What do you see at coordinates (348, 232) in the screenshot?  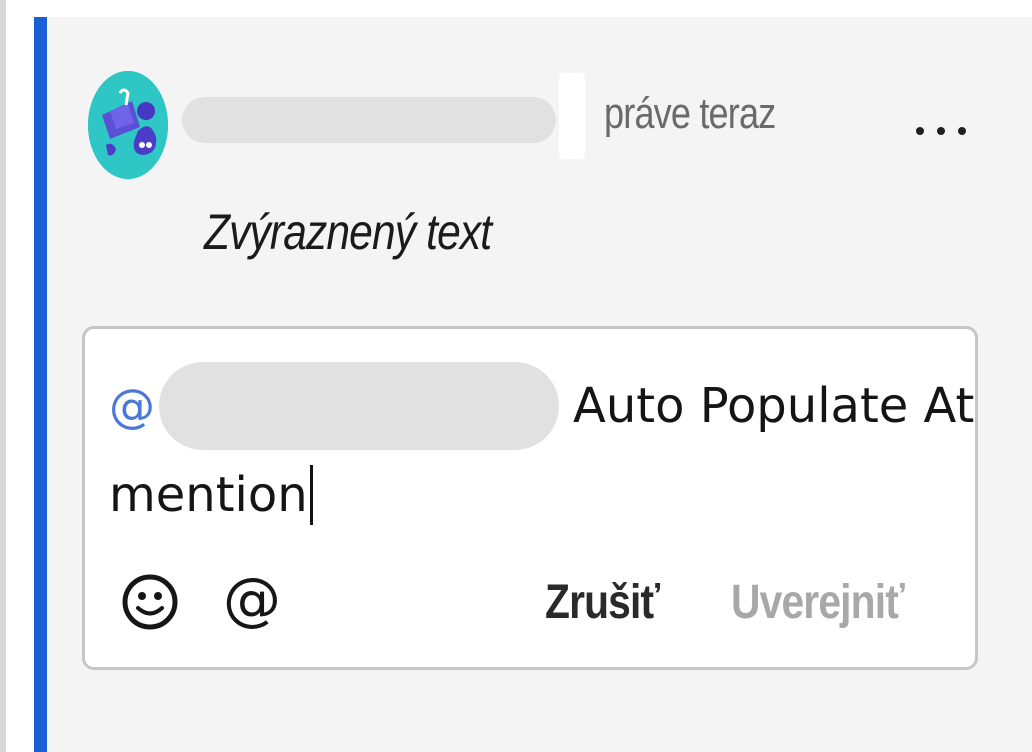 I see `comment-body: Zvýraznený text` at bounding box center [348, 232].